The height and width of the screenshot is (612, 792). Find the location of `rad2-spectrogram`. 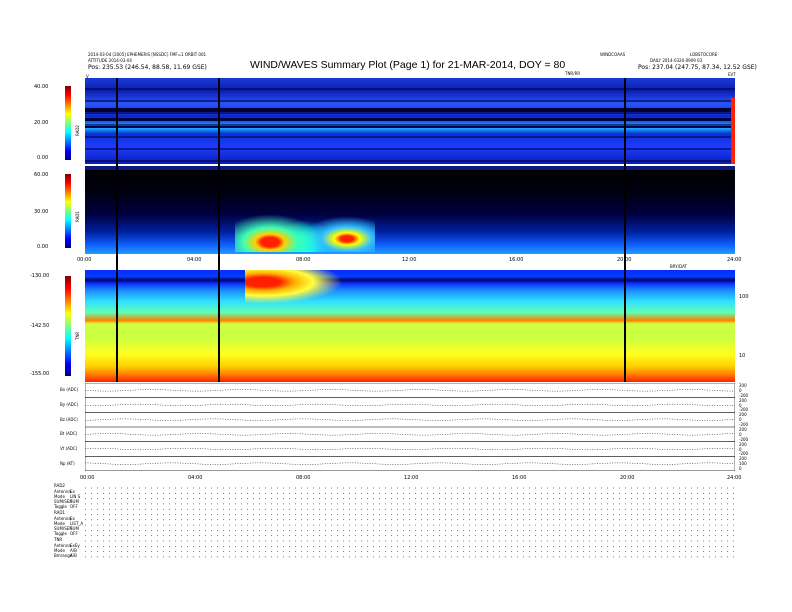

rad2-spectrogram is located at coordinates (410, 121).